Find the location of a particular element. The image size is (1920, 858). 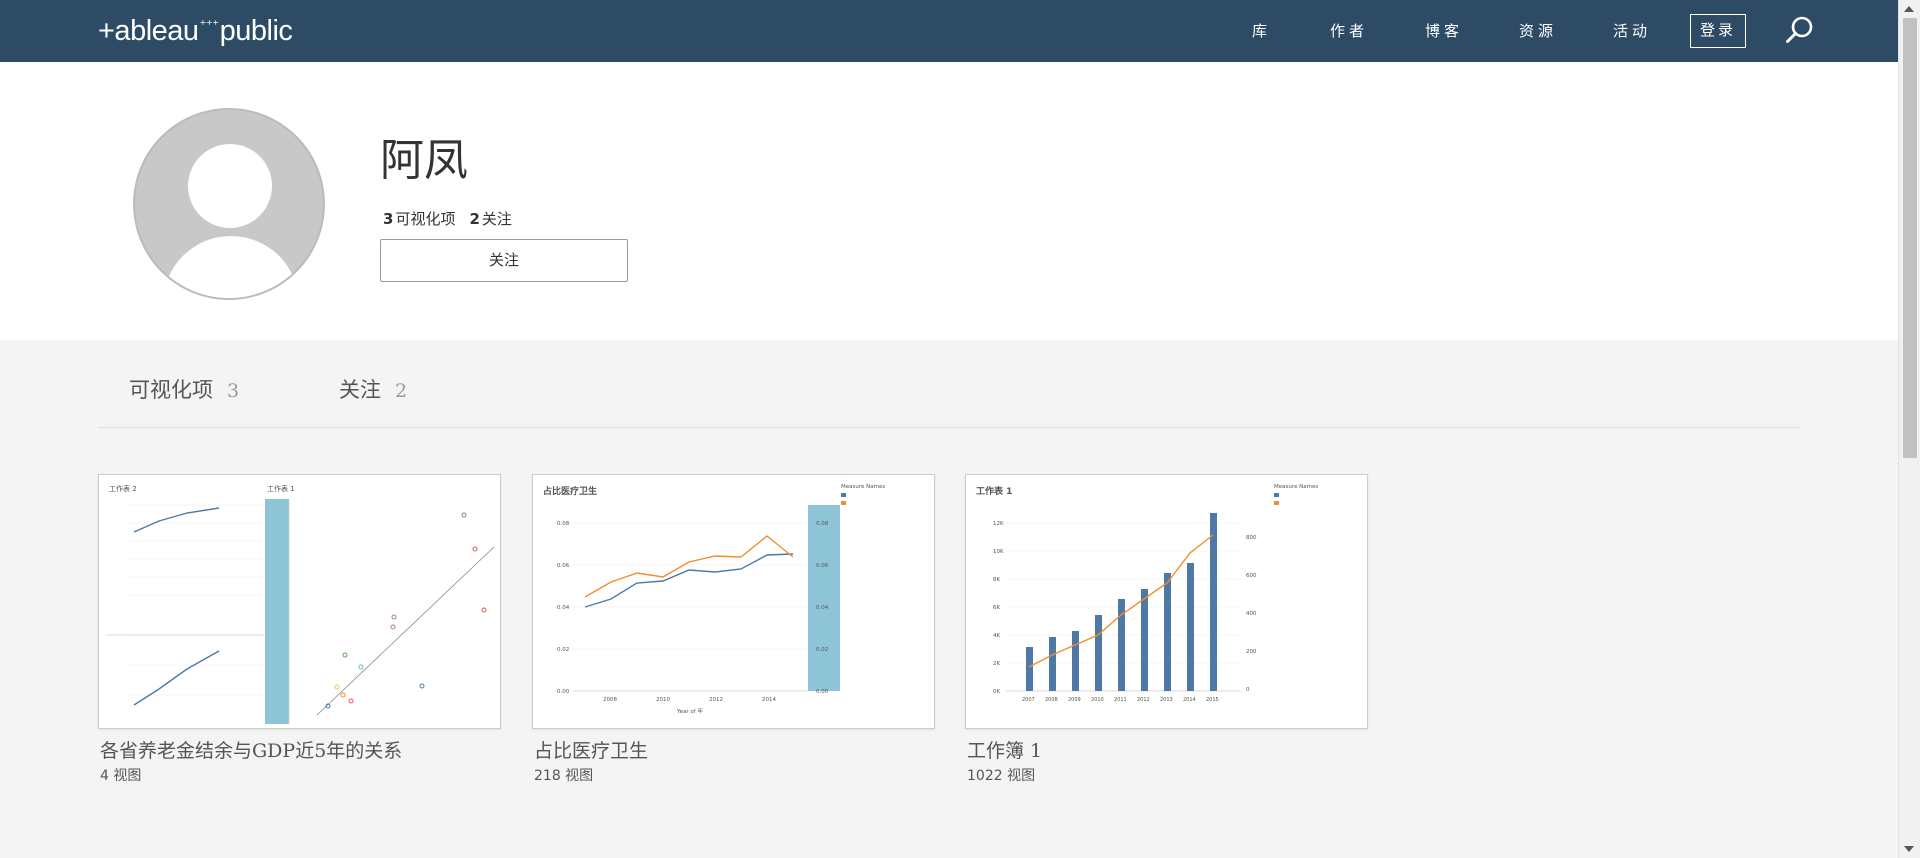

scroll-down-arrow-icon is located at coordinates (1909, 849).